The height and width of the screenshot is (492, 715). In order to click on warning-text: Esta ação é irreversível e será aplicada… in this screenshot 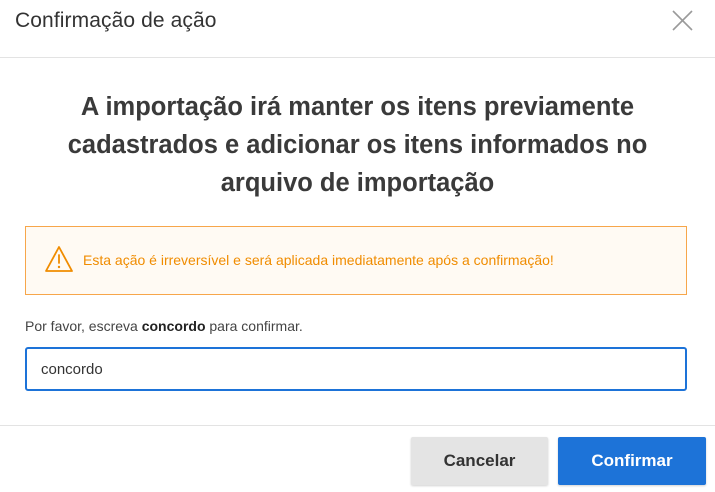, I will do `click(318, 260)`.